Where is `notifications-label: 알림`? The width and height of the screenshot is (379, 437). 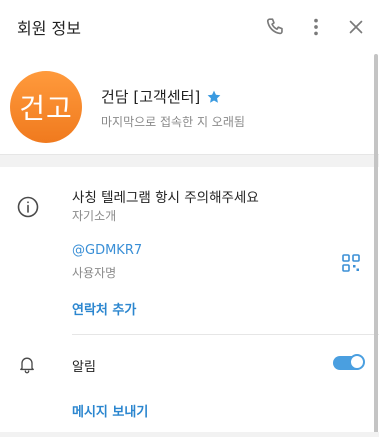 notifications-label: 알림 is located at coordinates (84, 367).